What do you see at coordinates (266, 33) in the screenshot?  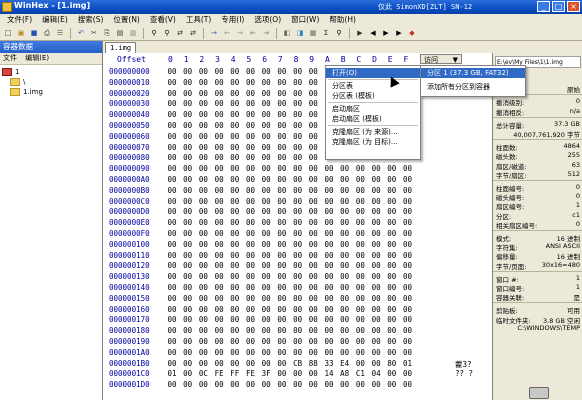 I see `last-icon: ⇥` at bounding box center [266, 33].